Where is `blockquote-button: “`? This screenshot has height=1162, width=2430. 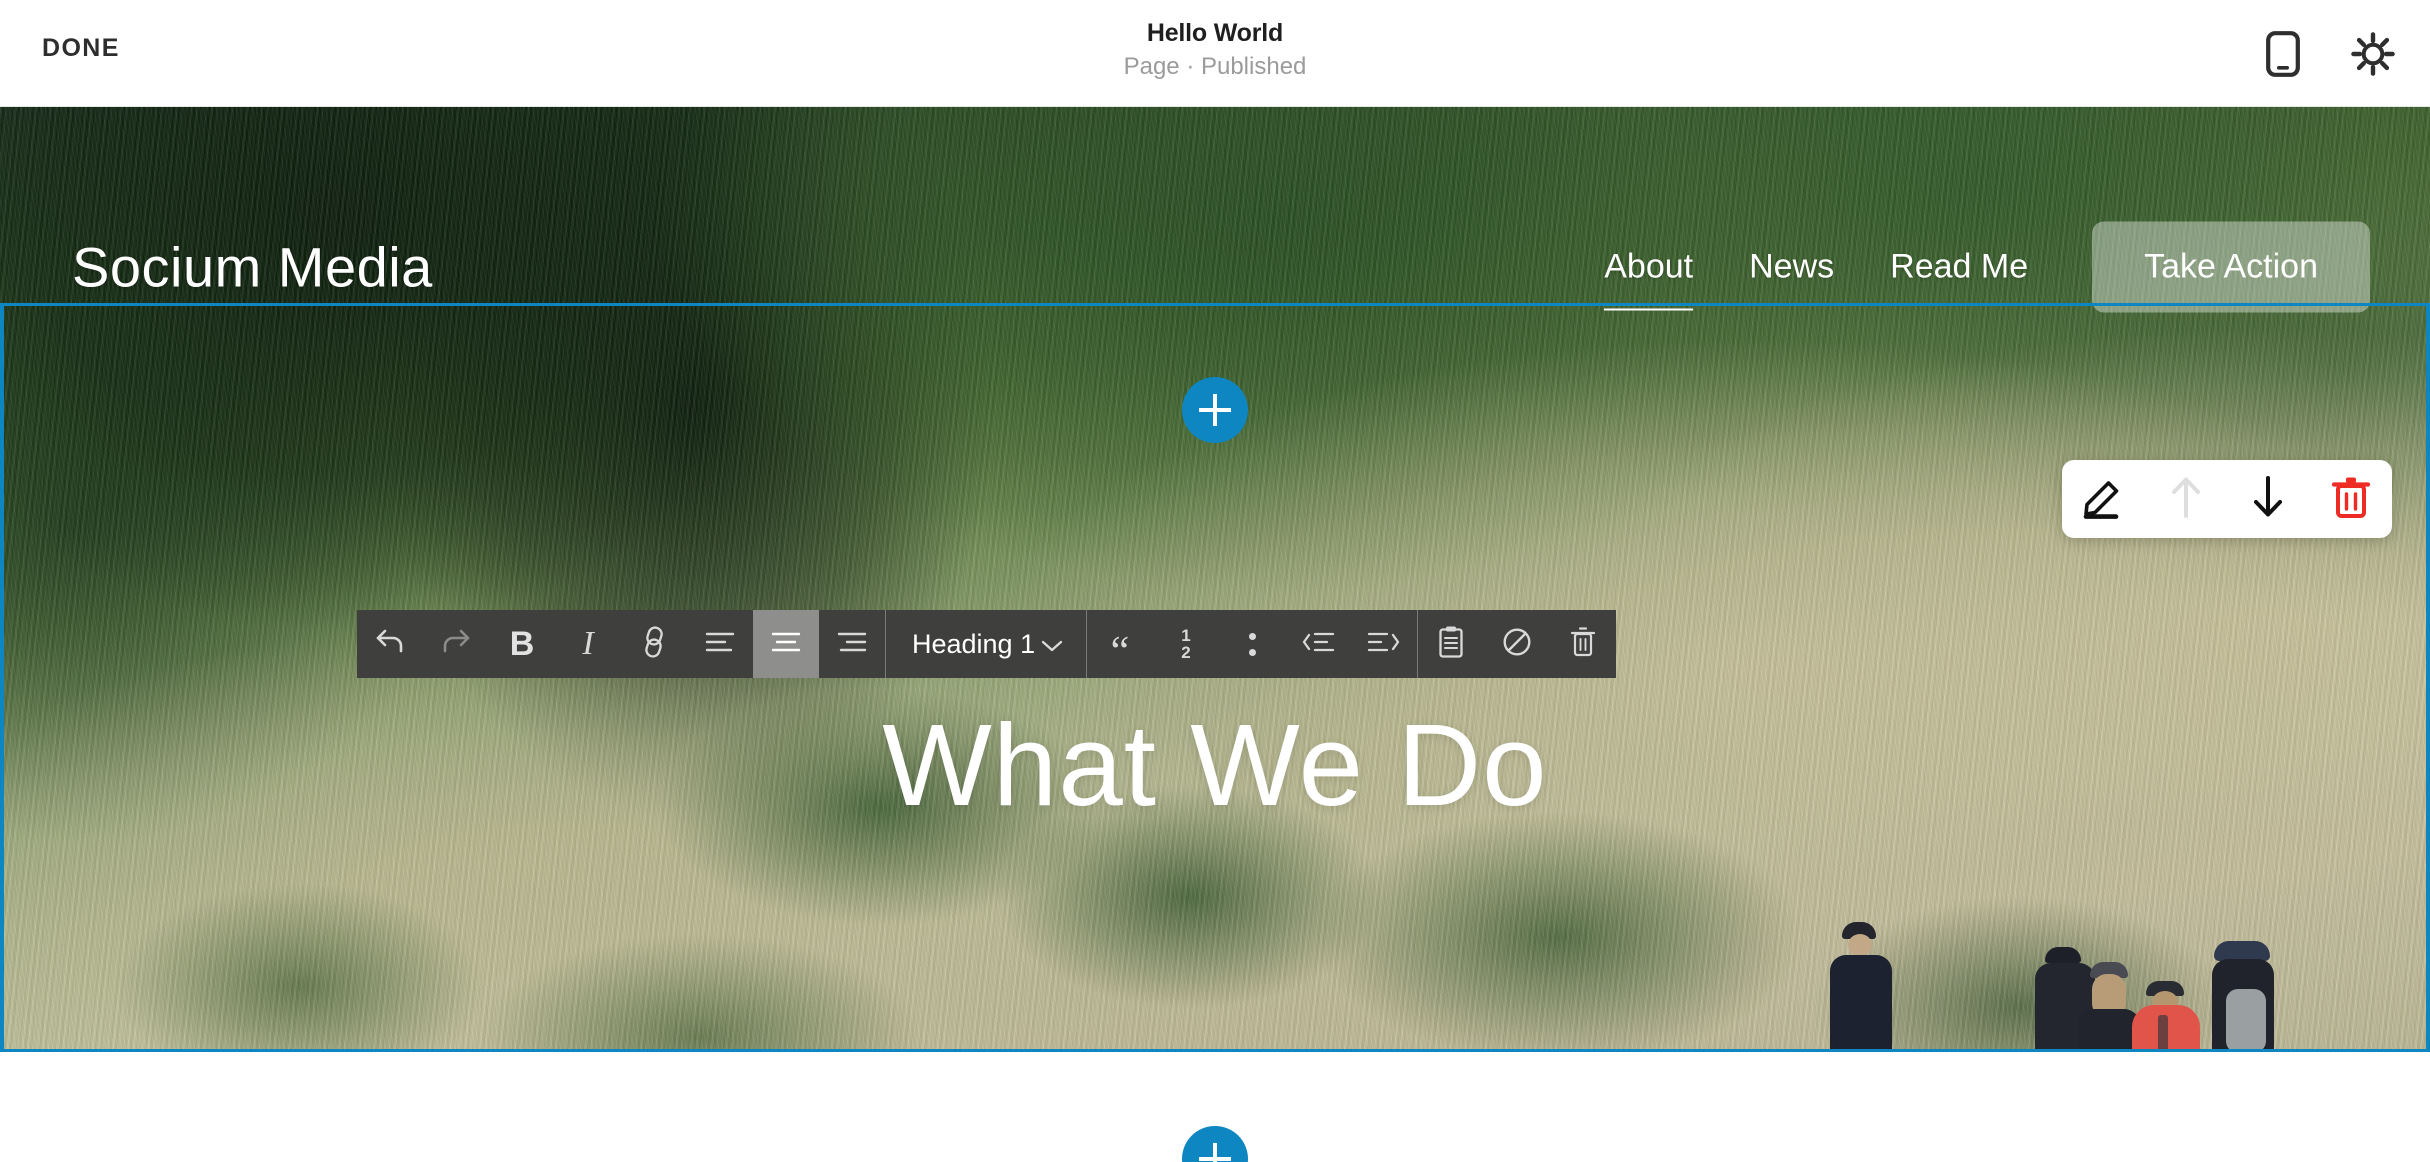
blockquote-button: “ is located at coordinates (1120, 644).